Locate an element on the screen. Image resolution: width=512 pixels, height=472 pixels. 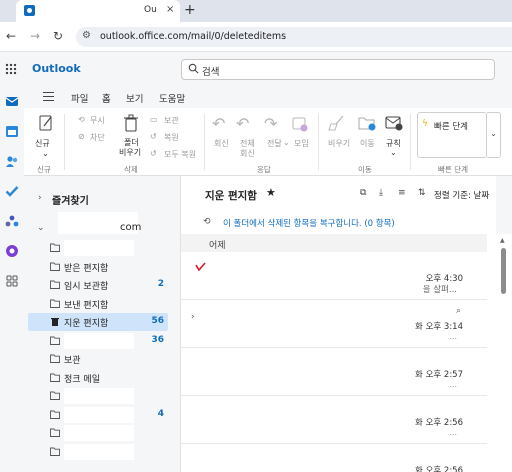
archive-button: 보관 is located at coordinates (171, 120).